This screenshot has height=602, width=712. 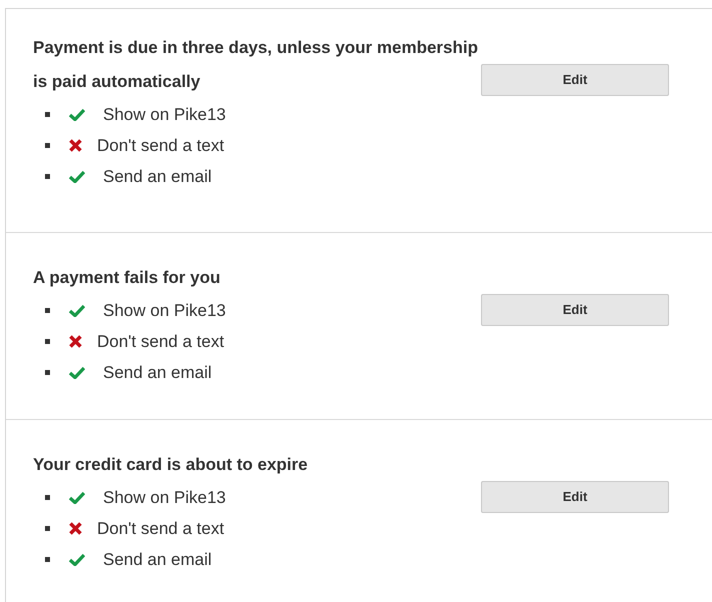 What do you see at coordinates (171, 465) in the screenshot?
I see `notification-title: Your credit card is about to expire` at bounding box center [171, 465].